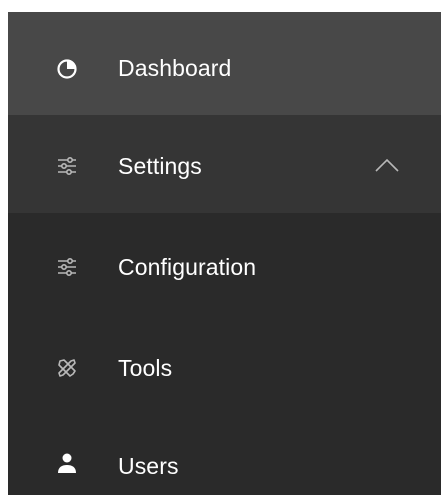  What do you see at coordinates (148, 466) in the screenshot?
I see `sidebar-item-label: Users` at bounding box center [148, 466].